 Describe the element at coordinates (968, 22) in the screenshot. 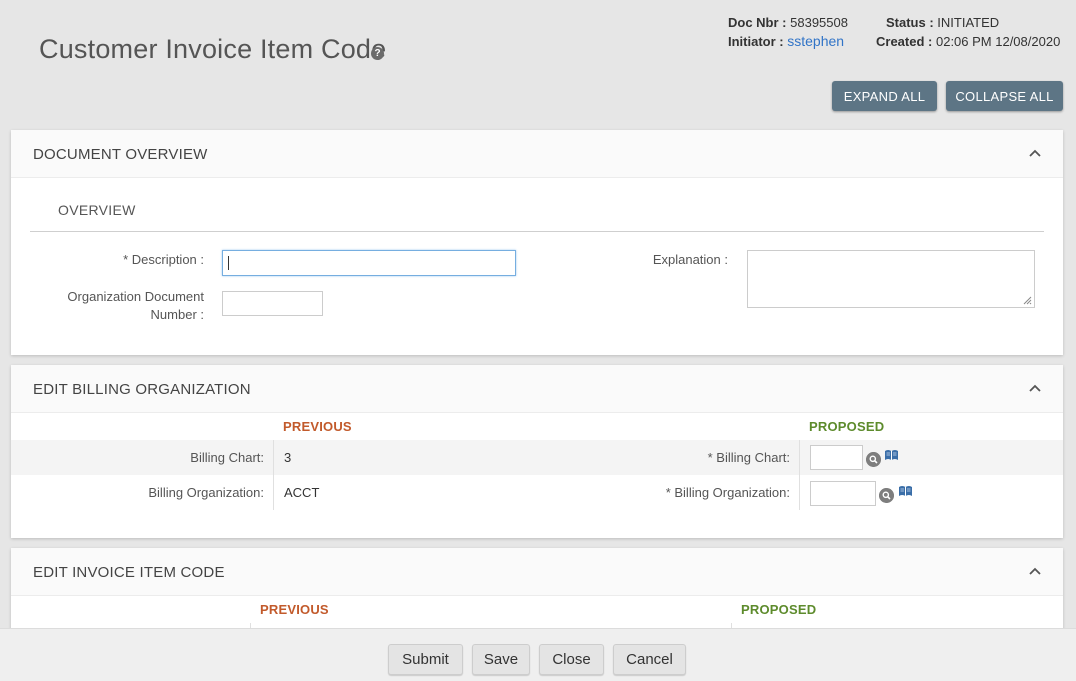

I see `status-value: INITIATED` at that location.